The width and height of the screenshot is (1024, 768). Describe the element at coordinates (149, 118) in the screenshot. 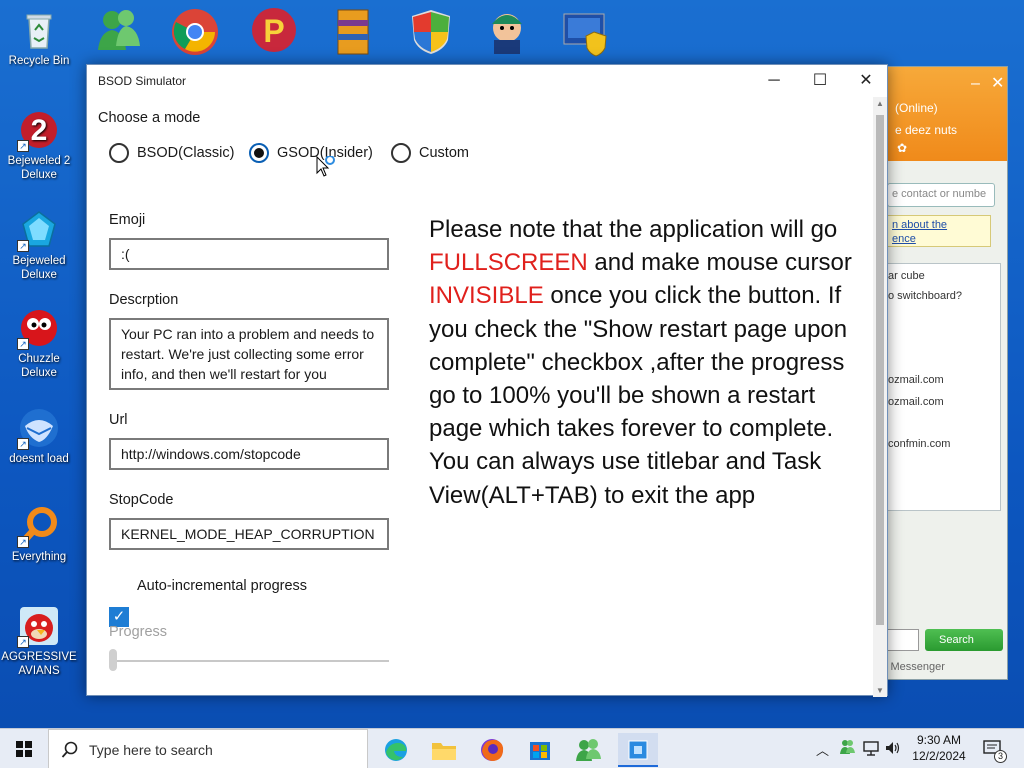

I see `choose-mode-label: Choose a mode` at that location.